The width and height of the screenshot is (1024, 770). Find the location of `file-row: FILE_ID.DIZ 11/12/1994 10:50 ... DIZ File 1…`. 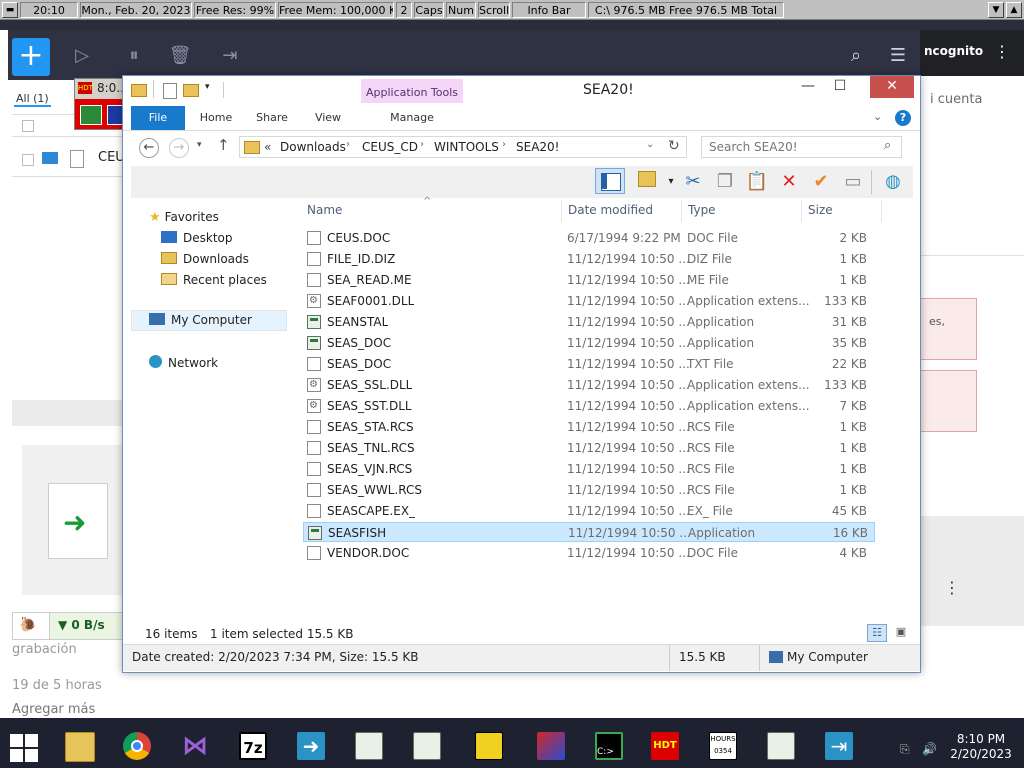

file-row: FILE_ID.DIZ 11/12/1994 10:50 ... DIZ File 1… is located at coordinates (589, 259).